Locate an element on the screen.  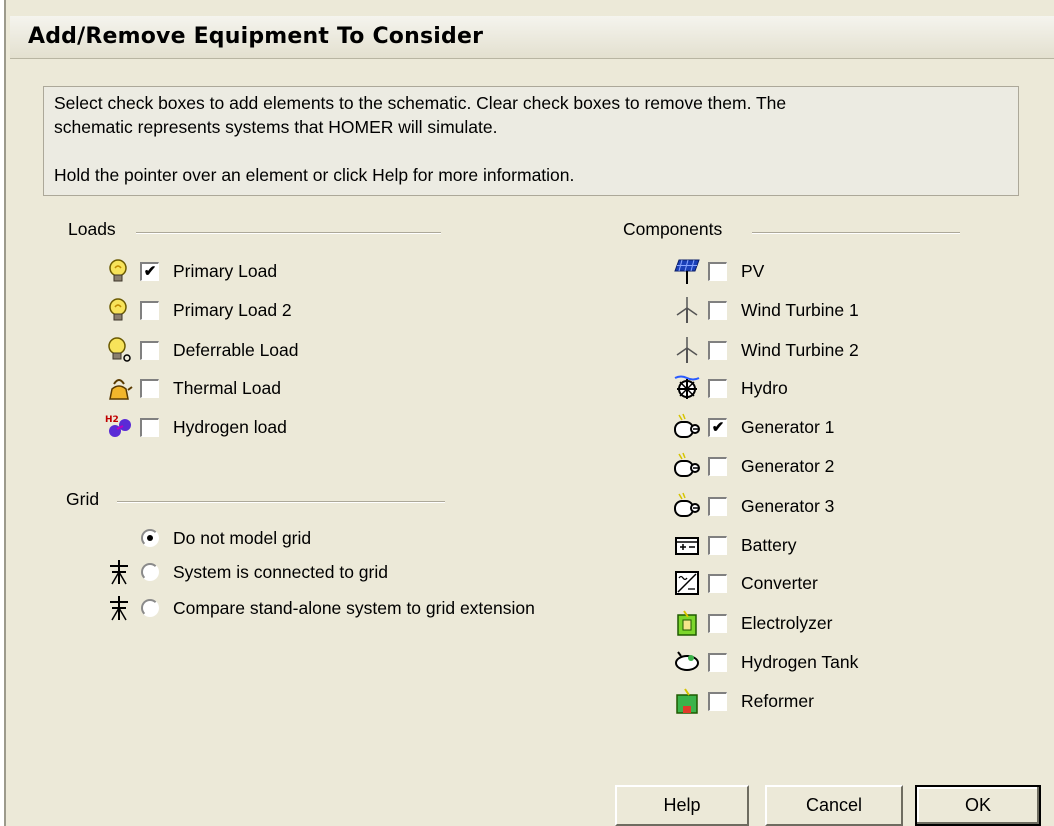
connected-to-grid-radio is located at coordinates (150, 572).